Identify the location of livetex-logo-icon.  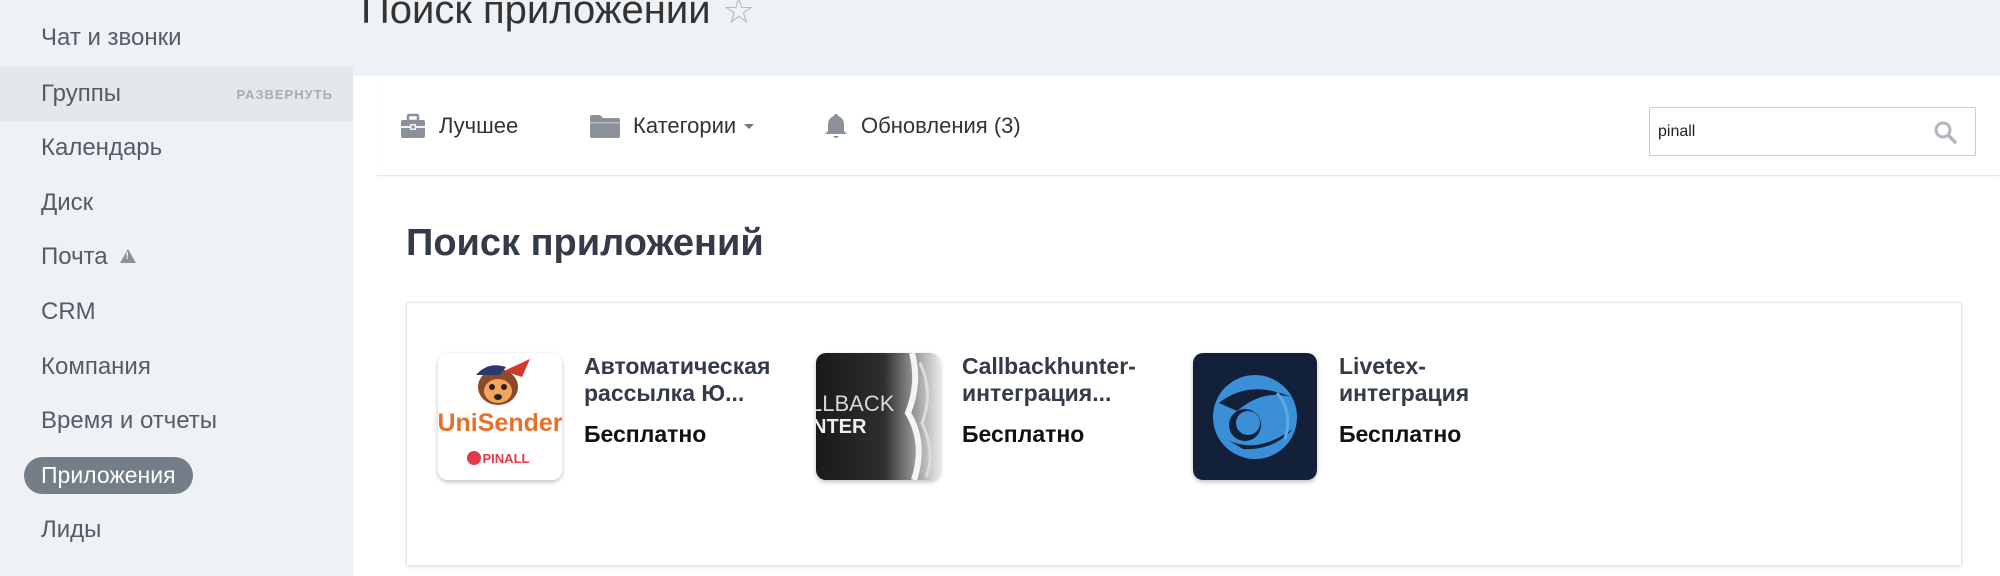
(1255, 416).